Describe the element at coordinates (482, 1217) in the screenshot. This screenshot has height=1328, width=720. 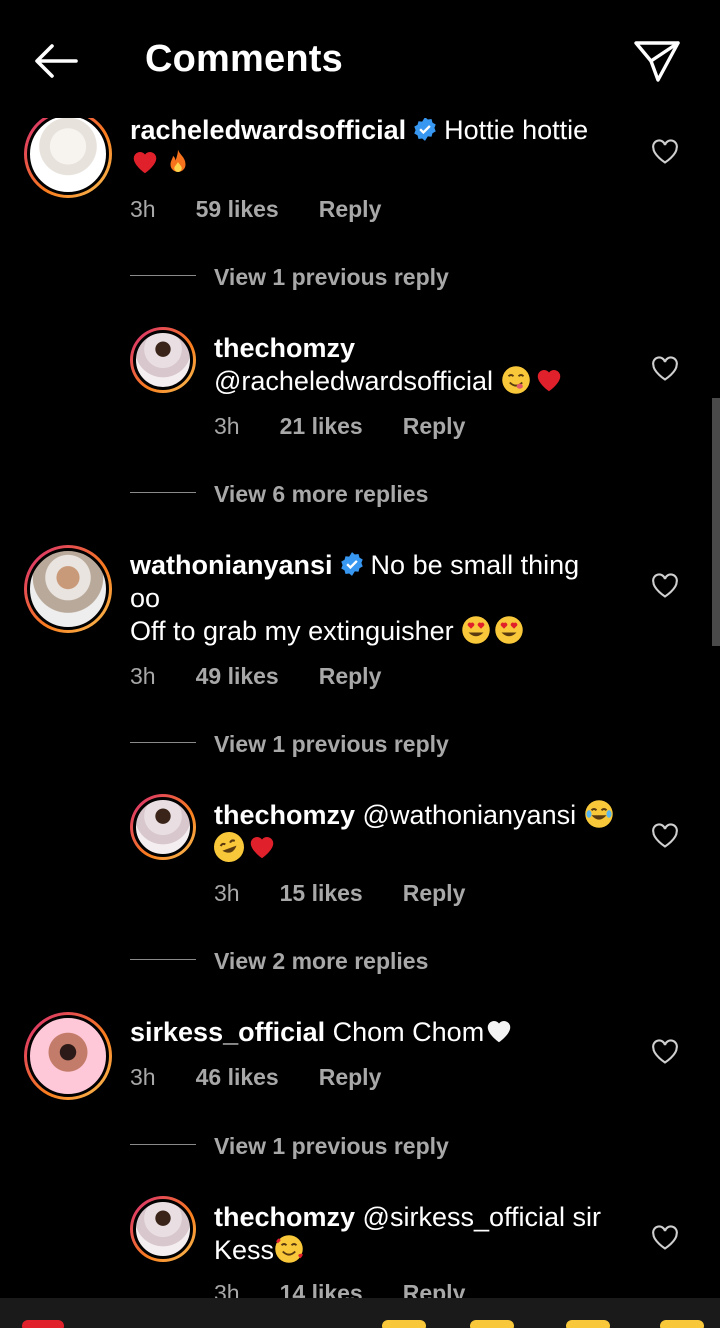
I see `reply-message: @sirkess_official sir` at that location.